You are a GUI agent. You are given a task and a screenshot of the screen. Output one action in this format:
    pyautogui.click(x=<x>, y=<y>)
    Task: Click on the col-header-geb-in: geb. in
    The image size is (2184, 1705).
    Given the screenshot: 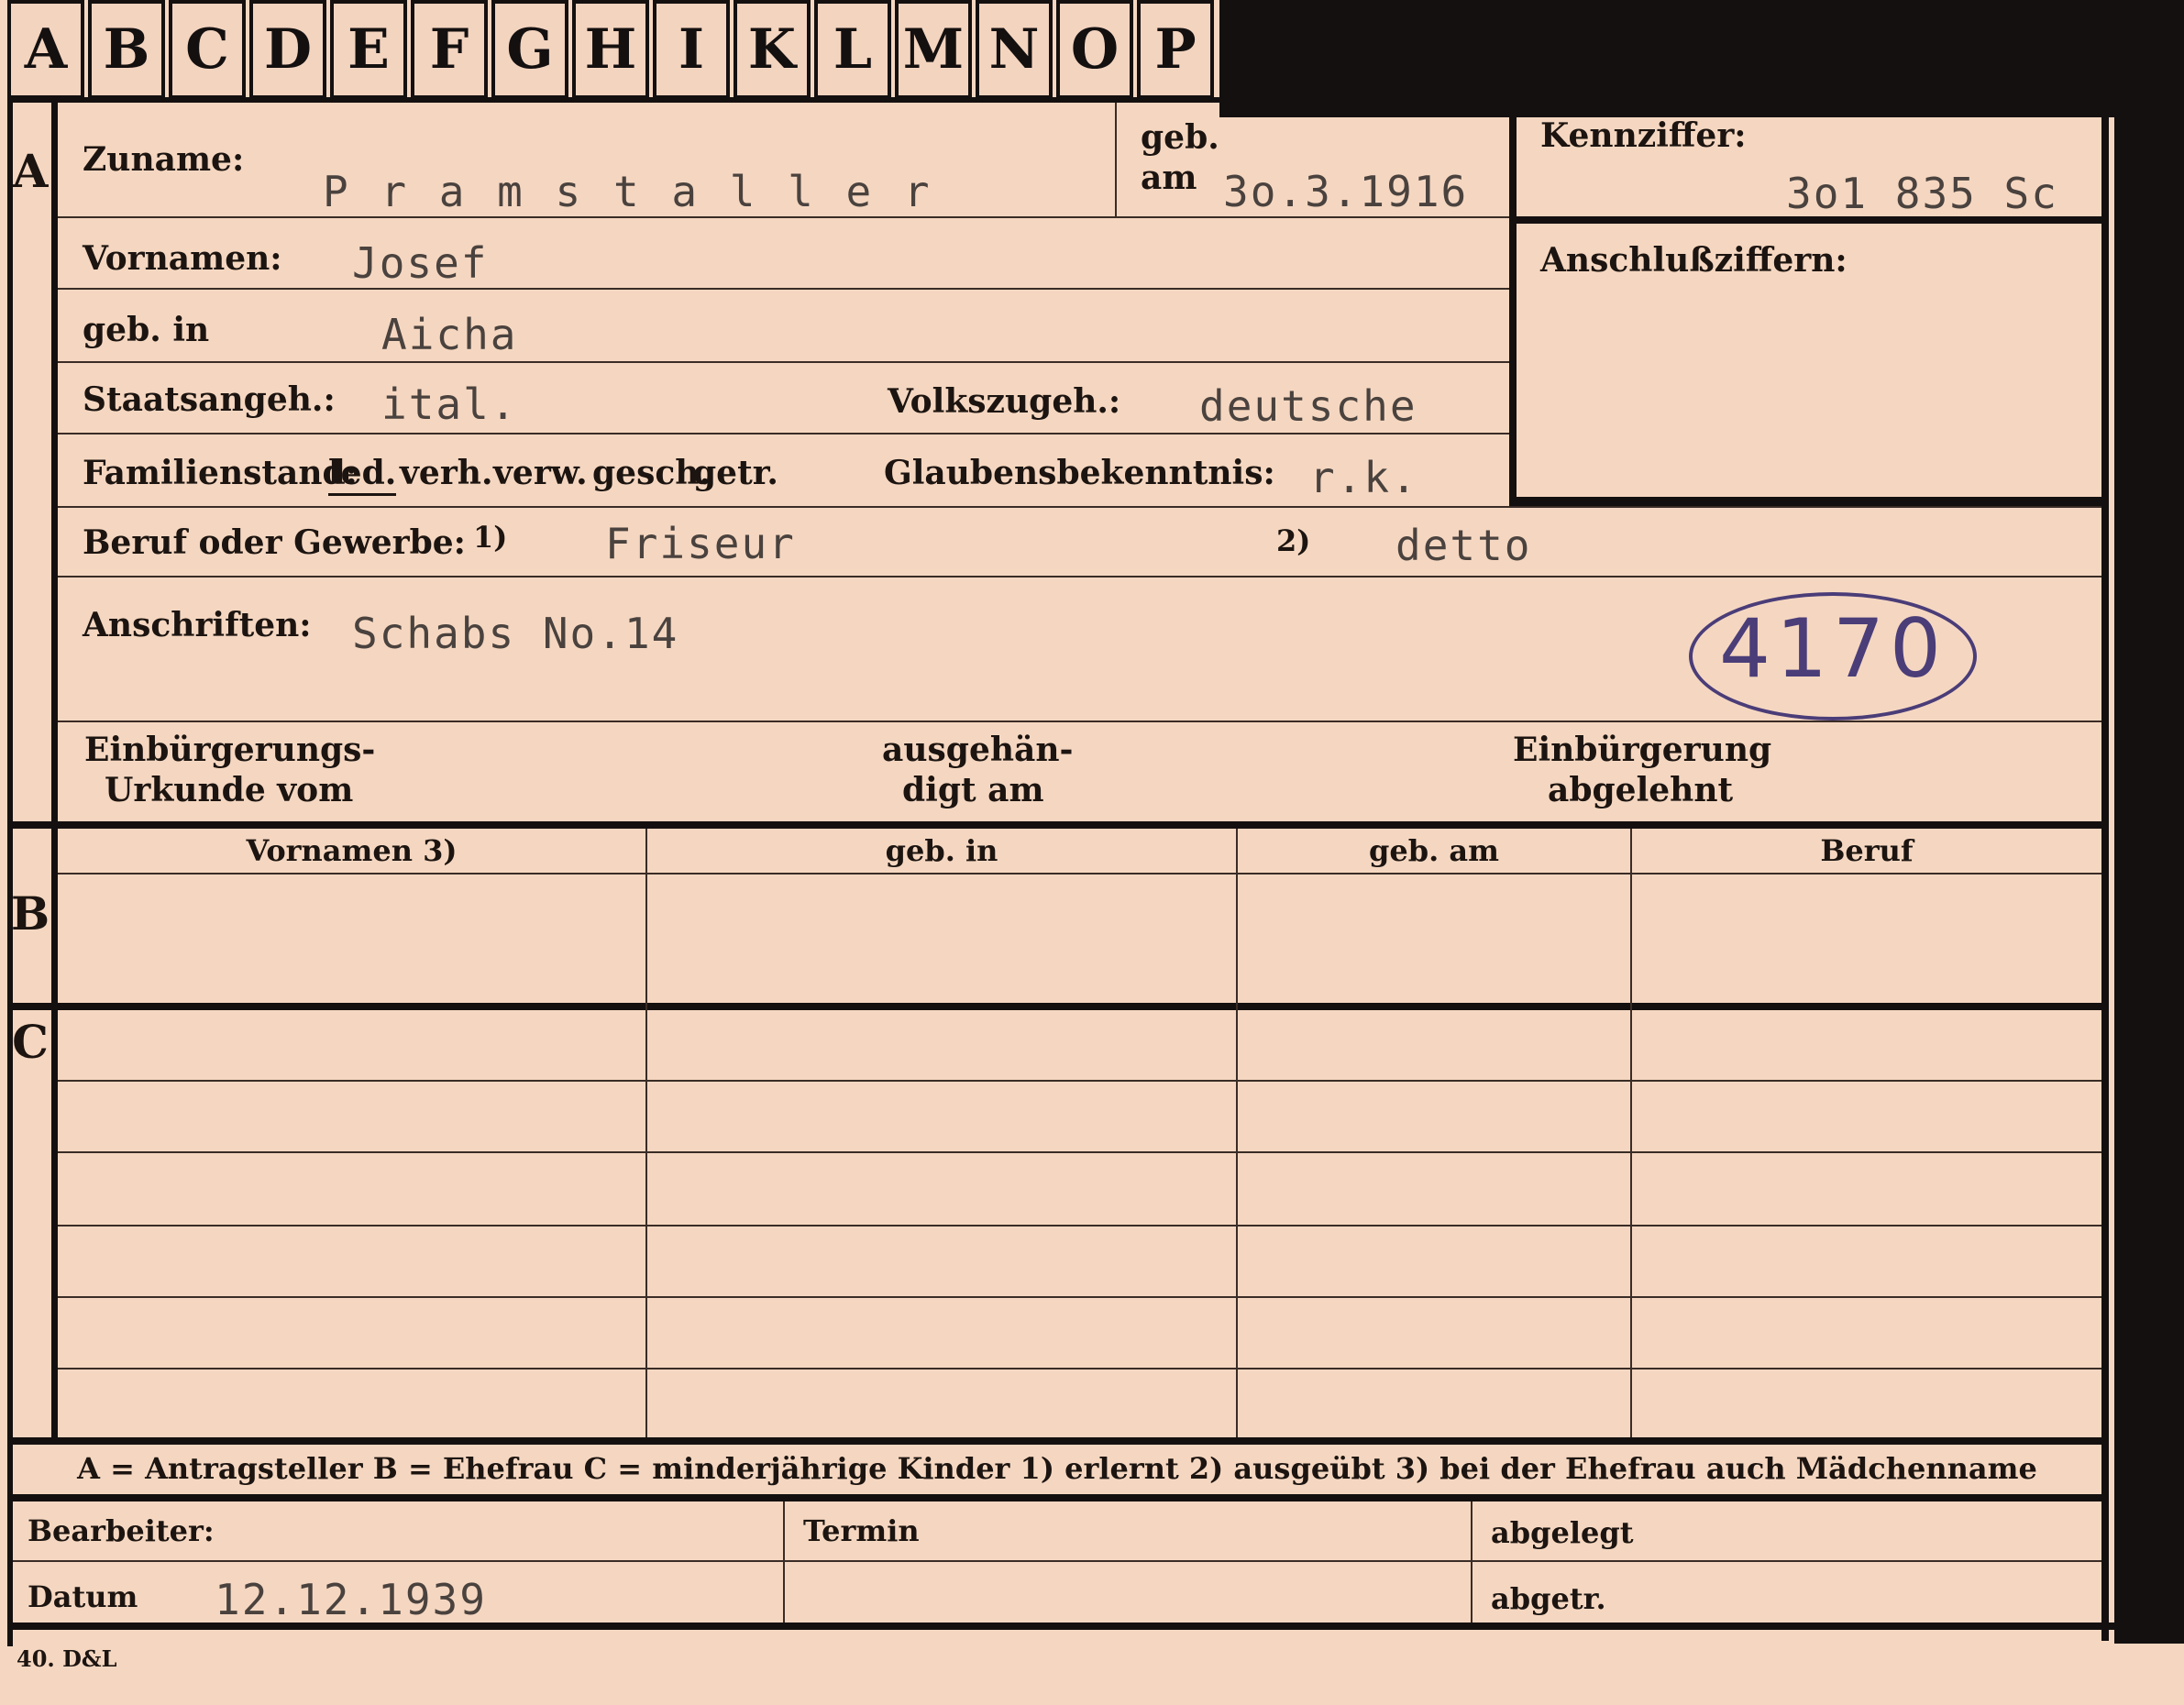 What is the action you would take?
    pyautogui.click(x=941, y=850)
    